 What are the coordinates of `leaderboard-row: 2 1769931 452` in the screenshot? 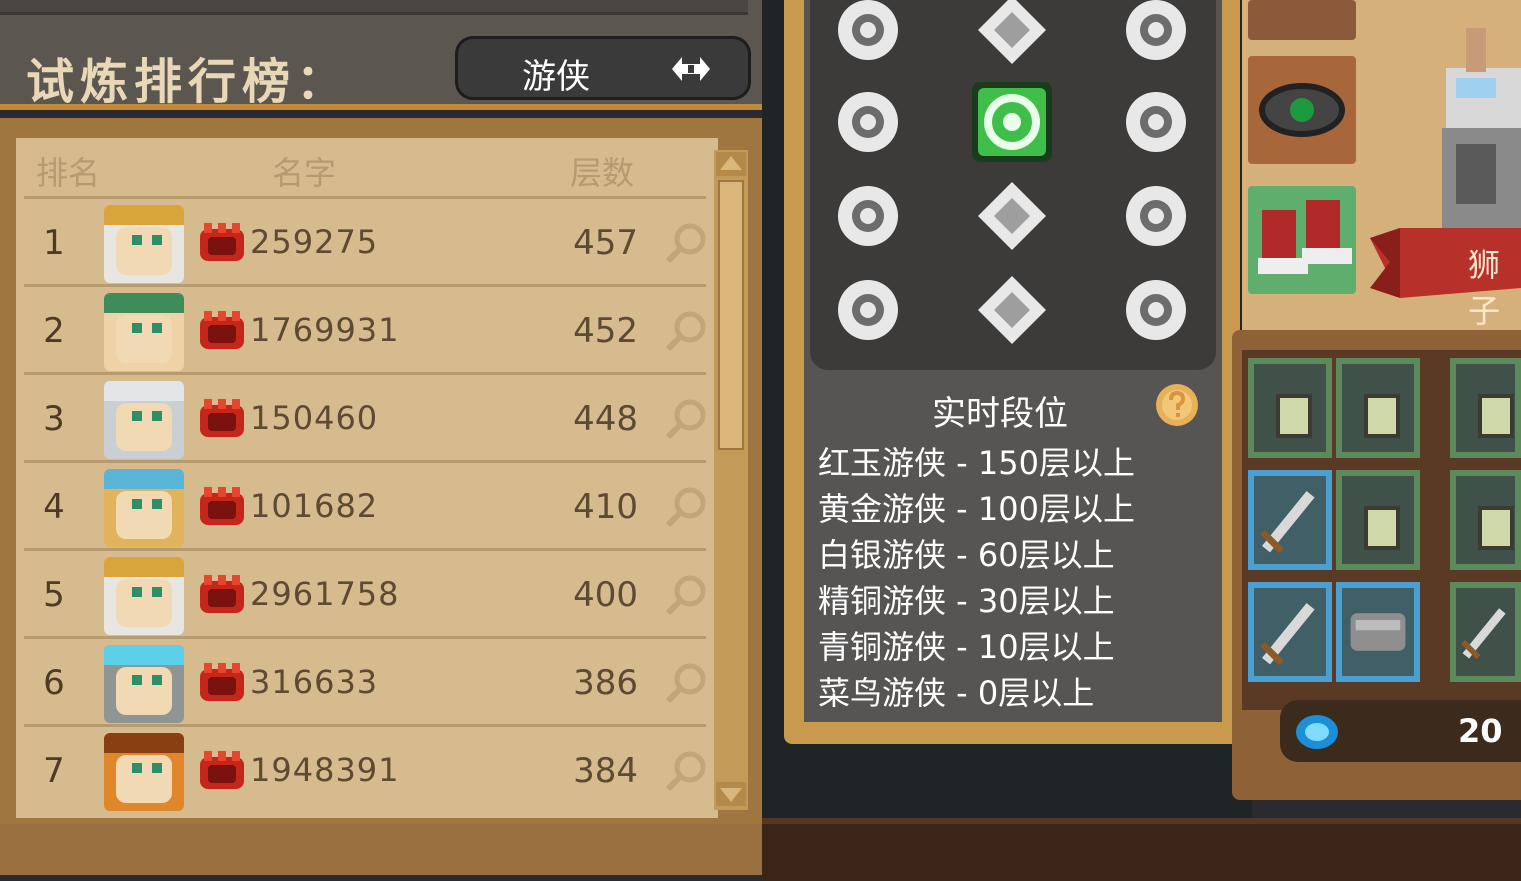 It's located at (365, 328).